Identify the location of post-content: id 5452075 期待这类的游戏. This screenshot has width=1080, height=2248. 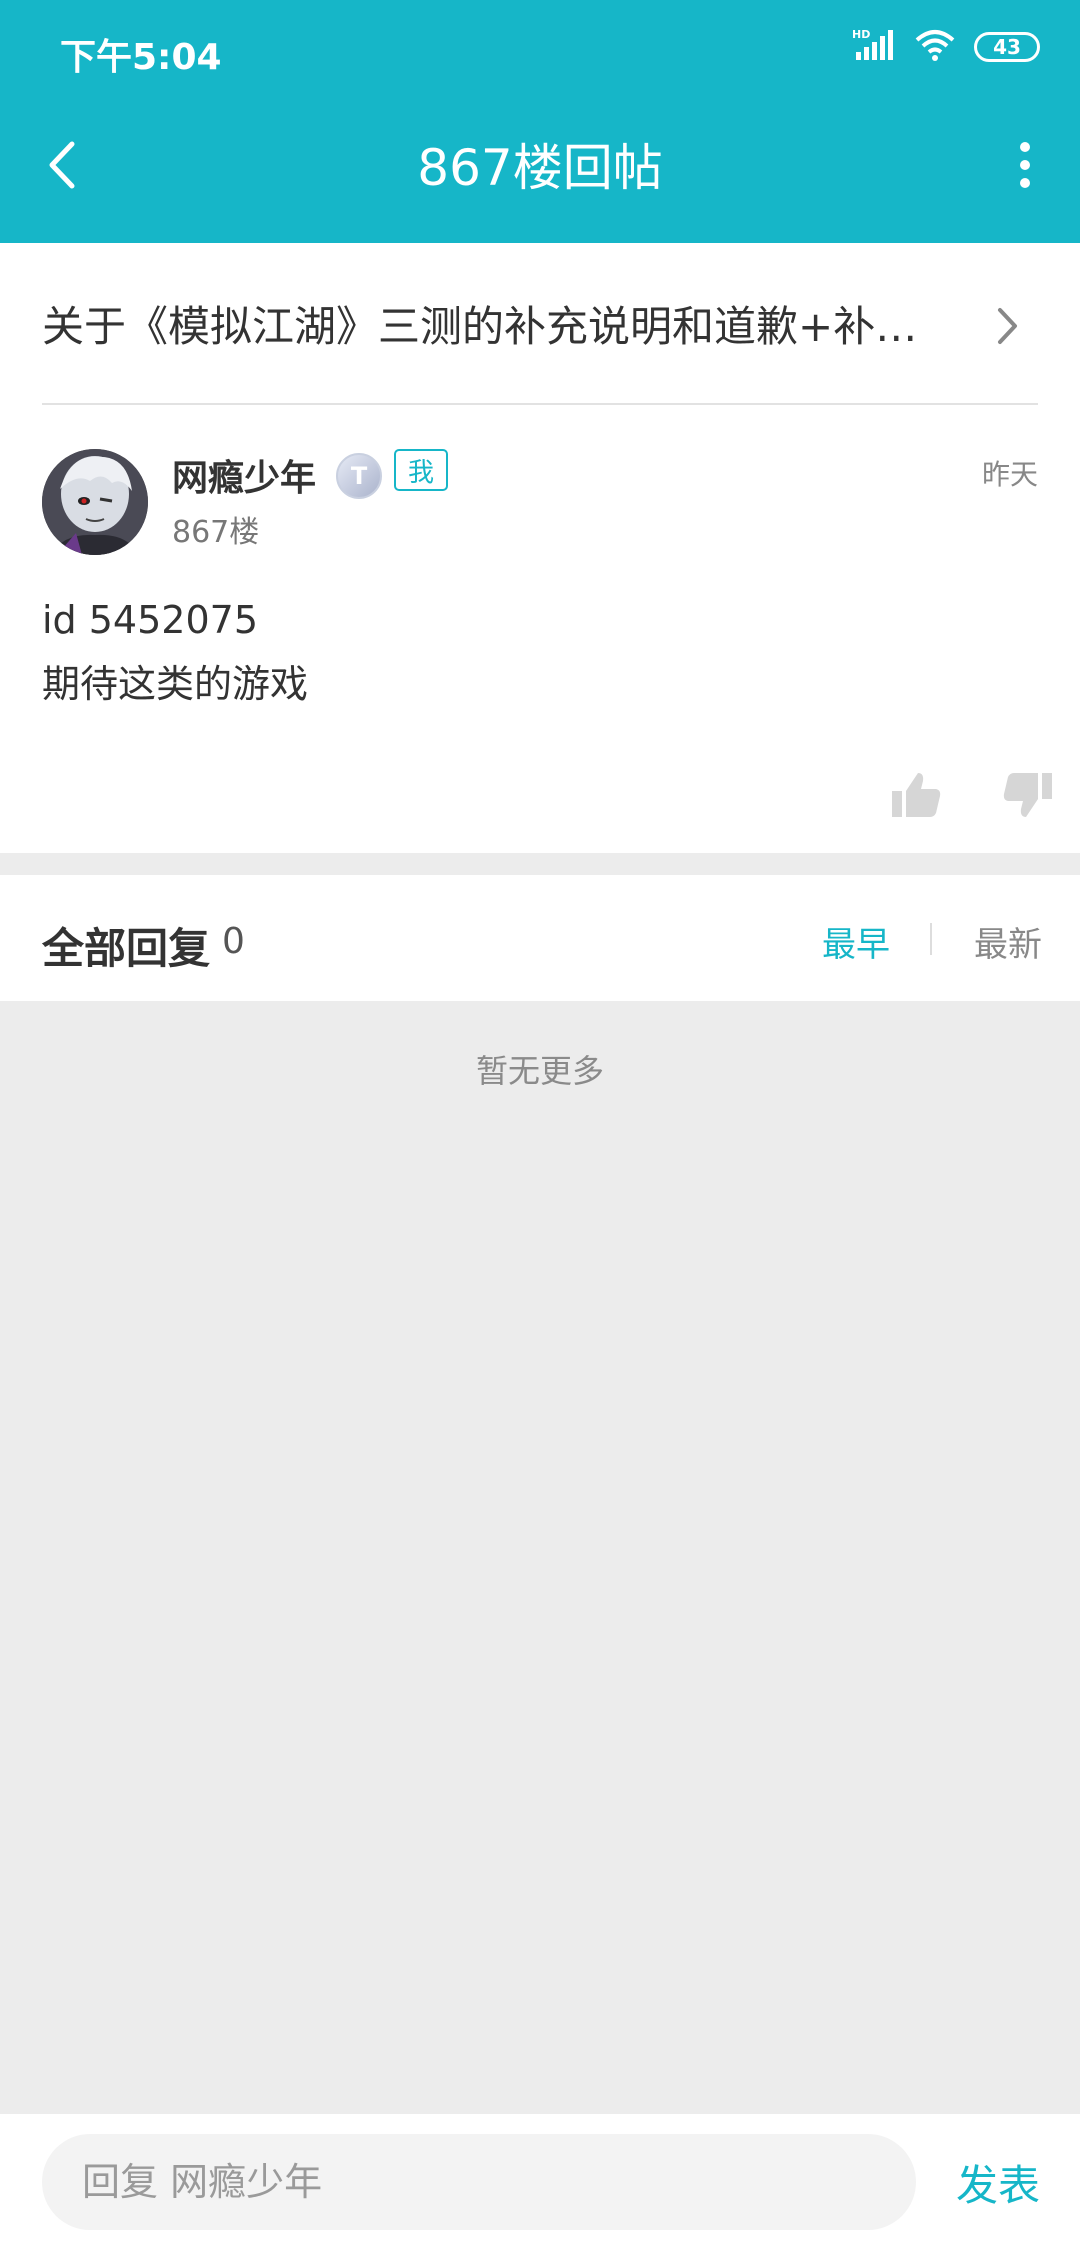
(175, 652).